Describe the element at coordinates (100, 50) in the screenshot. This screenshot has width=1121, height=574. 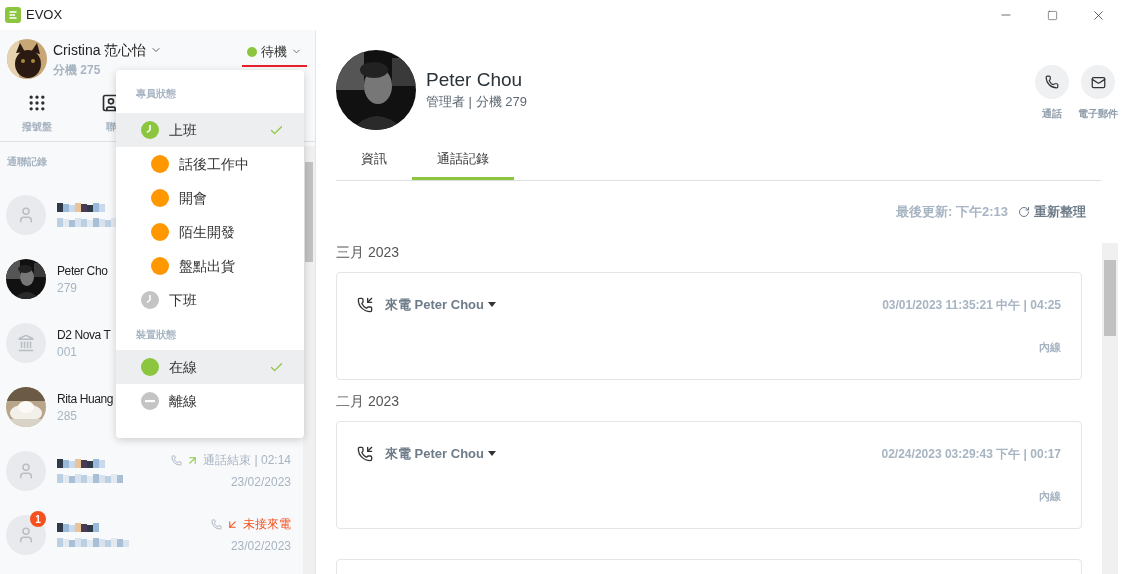
I see `user-name: Cristina 范心怡` at that location.